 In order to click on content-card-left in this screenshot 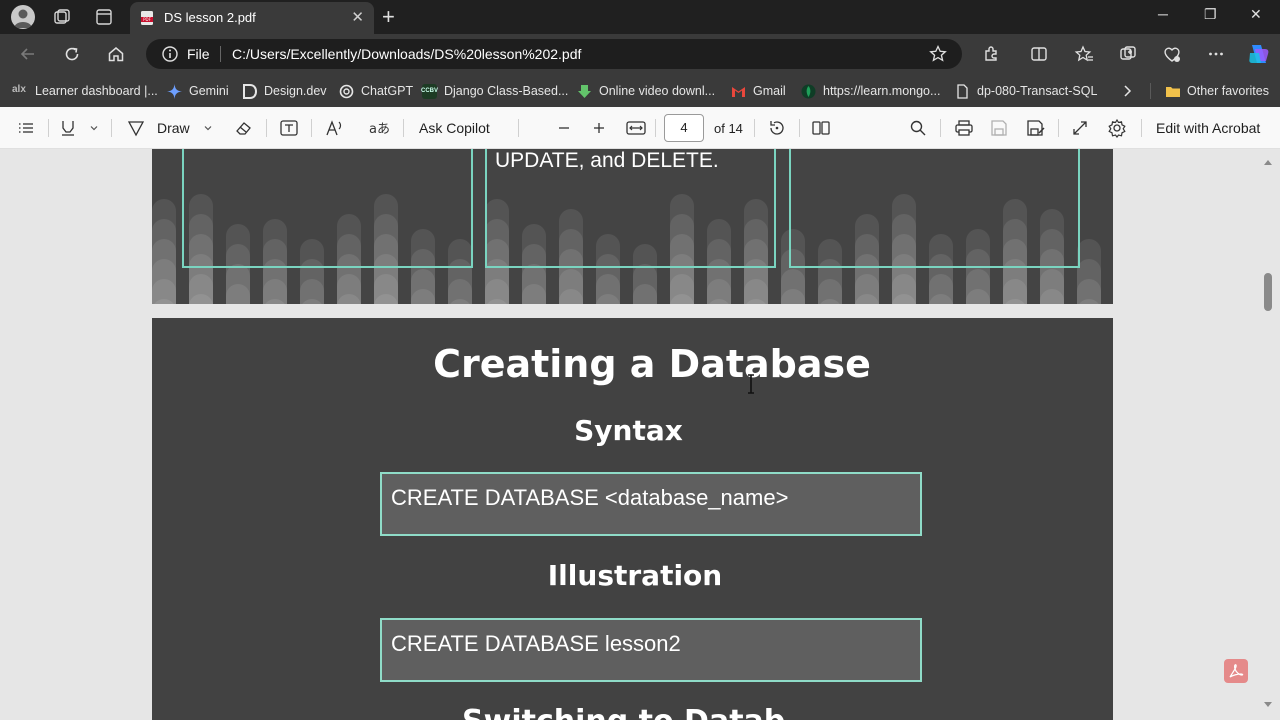, I will do `click(327, 208)`.